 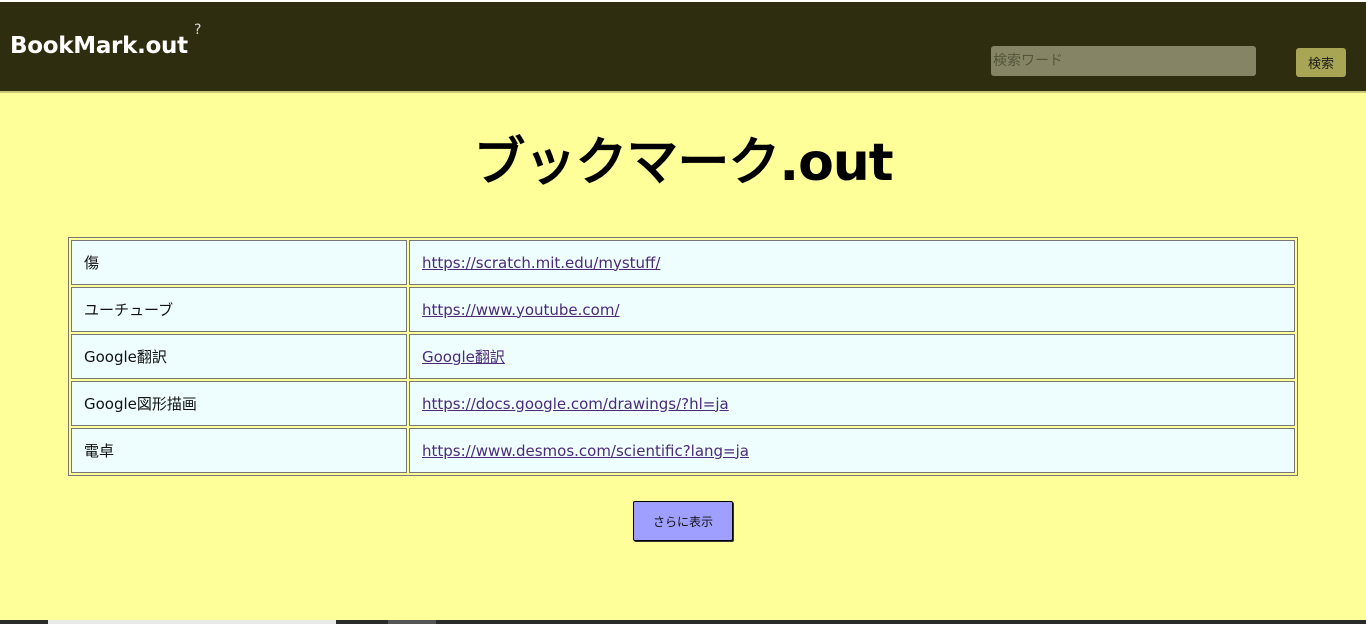 I want to click on bookmark-name: 傷, so click(x=239, y=262).